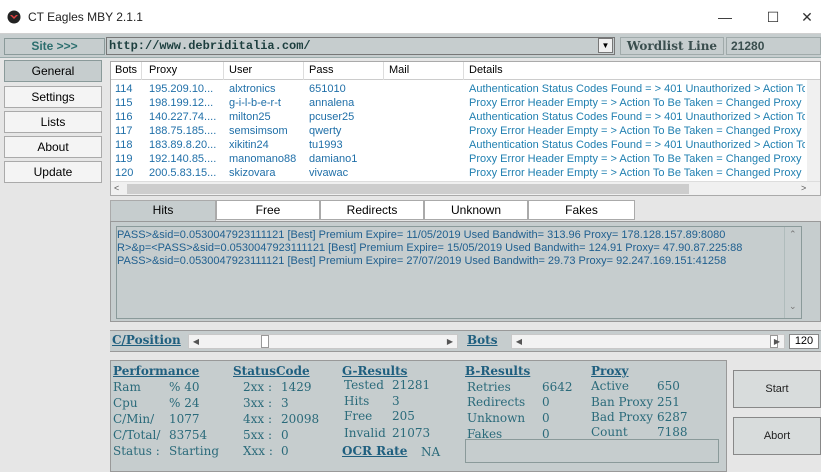 This screenshot has width=821, height=472. Describe the element at coordinates (411, 385) in the screenshot. I see `stat-value: 21281` at that location.